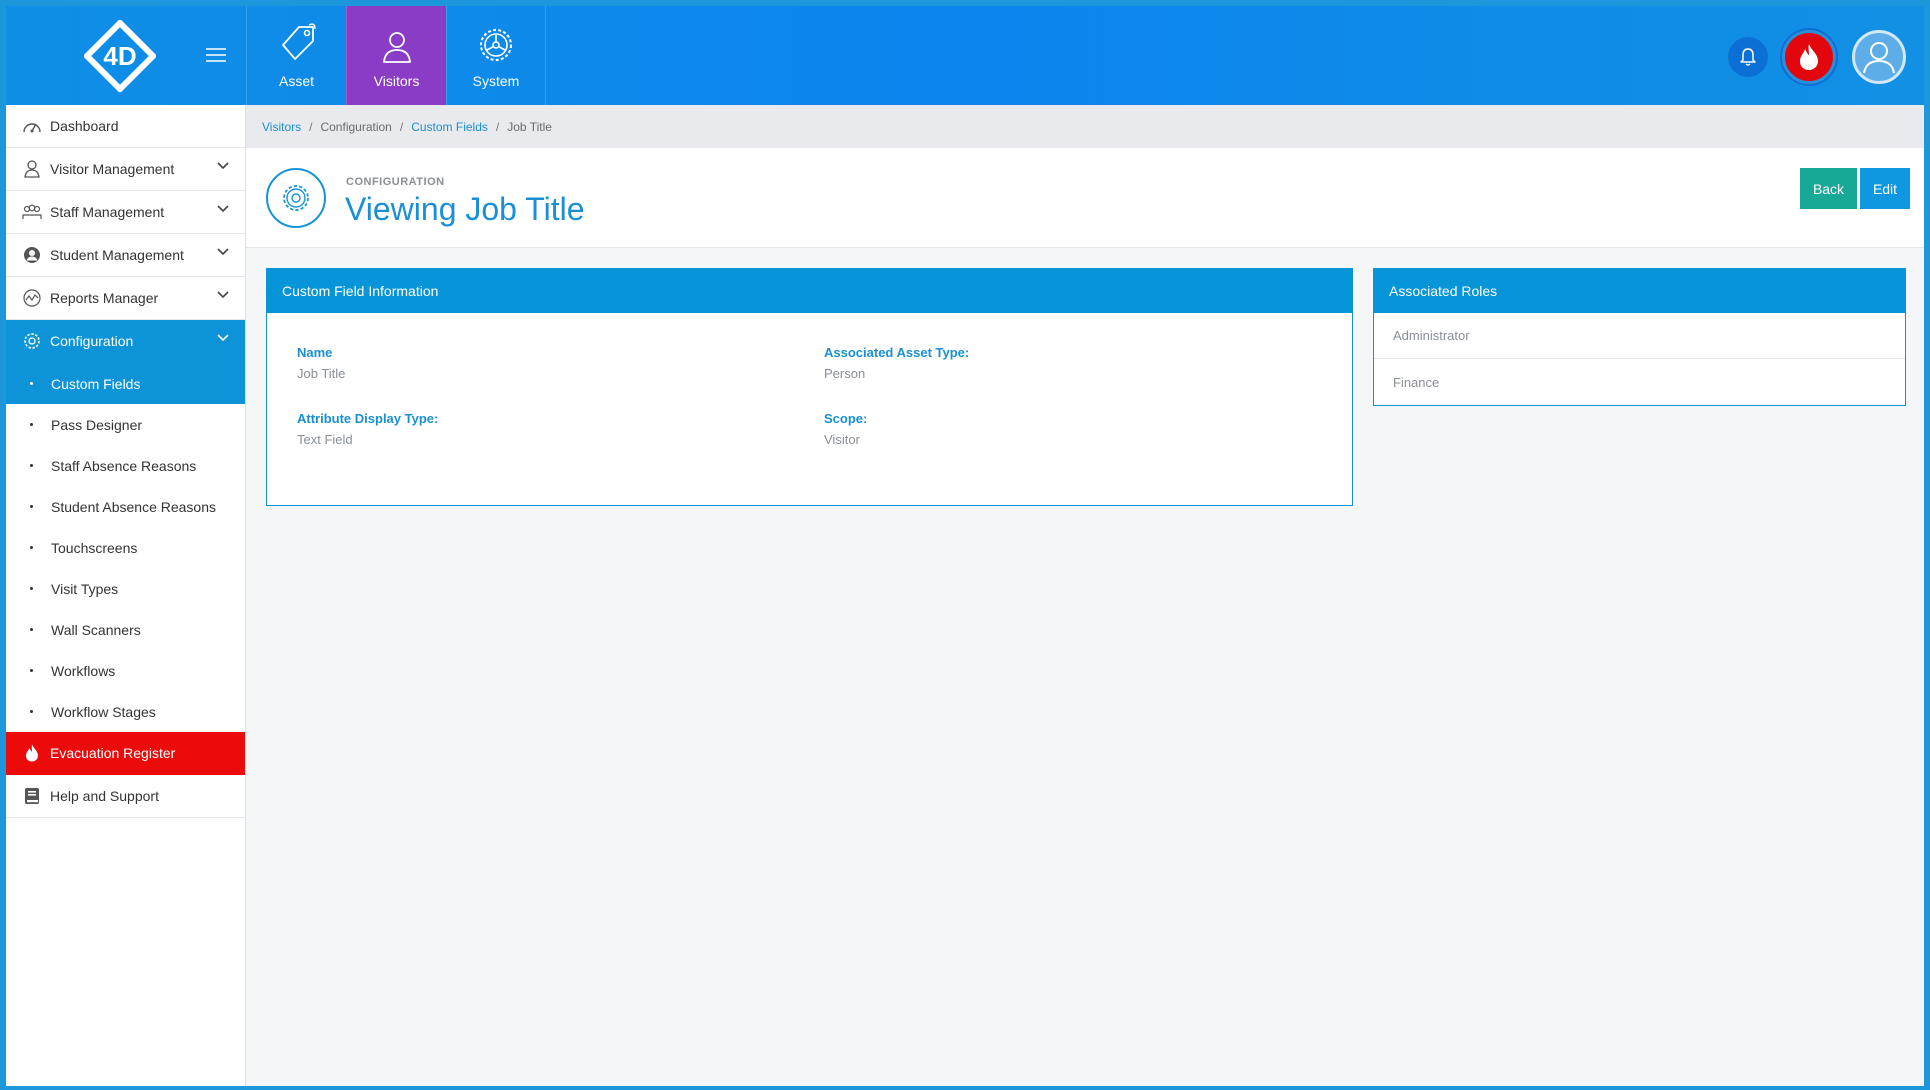 This screenshot has height=1090, width=1930. I want to click on panel-title: Associated Roles, so click(1639, 291).